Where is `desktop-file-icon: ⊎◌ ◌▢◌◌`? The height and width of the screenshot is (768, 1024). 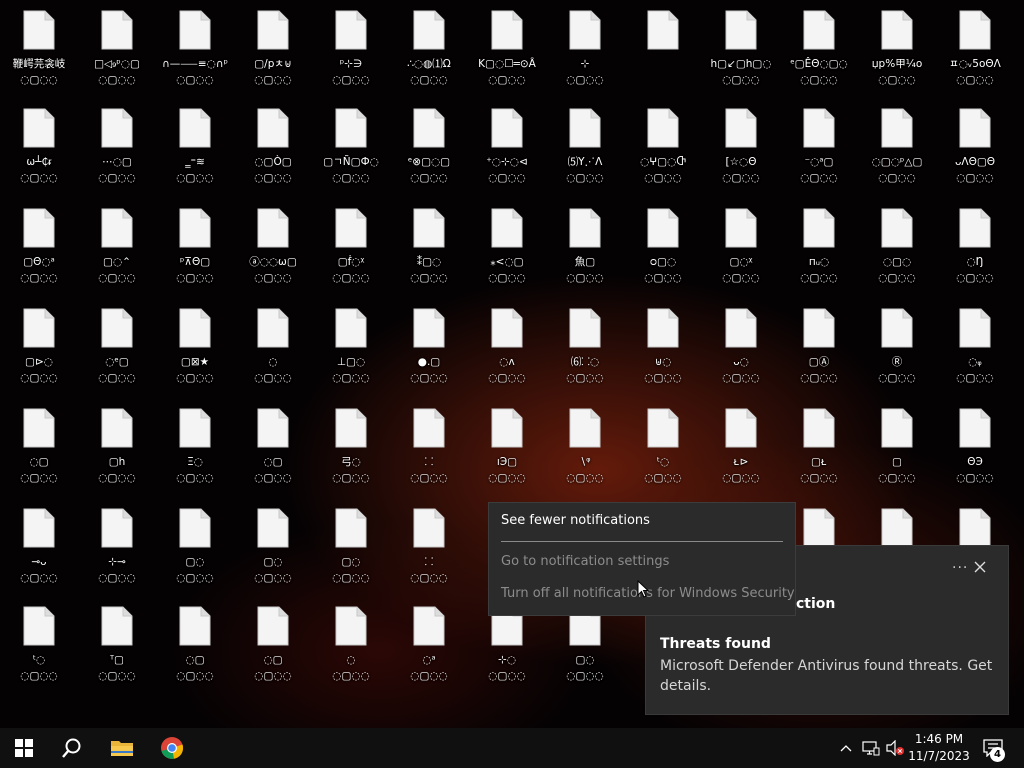 desktop-file-icon: ⊎◌ ◌▢◌◌ is located at coordinates (663, 354).